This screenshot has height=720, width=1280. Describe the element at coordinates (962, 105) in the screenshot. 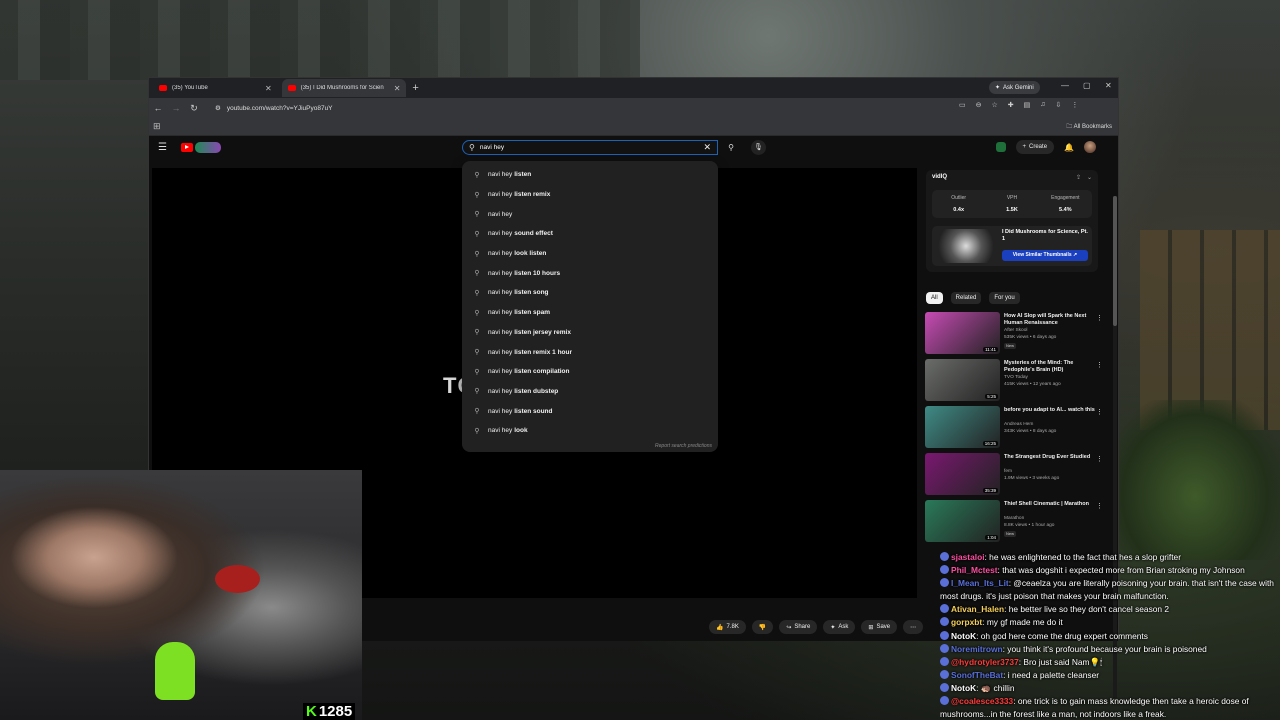

I see `cast-icon: ▭` at that location.